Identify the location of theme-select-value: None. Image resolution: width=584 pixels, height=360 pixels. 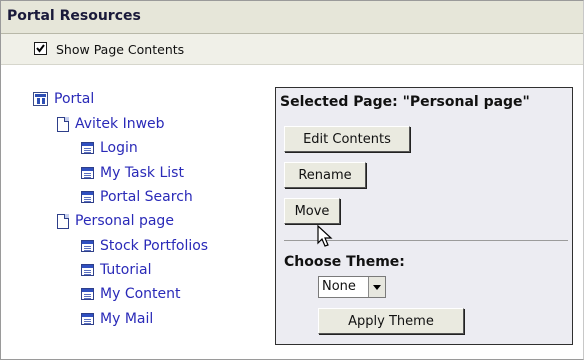
(339, 286).